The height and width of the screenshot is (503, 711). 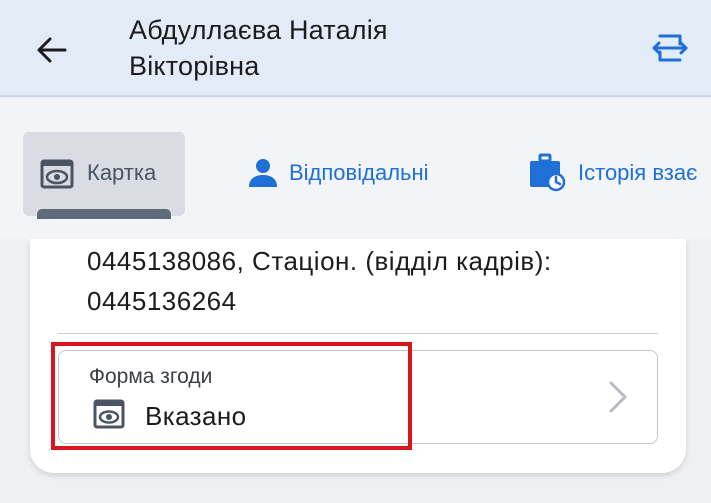 What do you see at coordinates (151, 376) in the screenshot?
I see `consent-form-label: Форма згоди` at bounding box center [151, 376].